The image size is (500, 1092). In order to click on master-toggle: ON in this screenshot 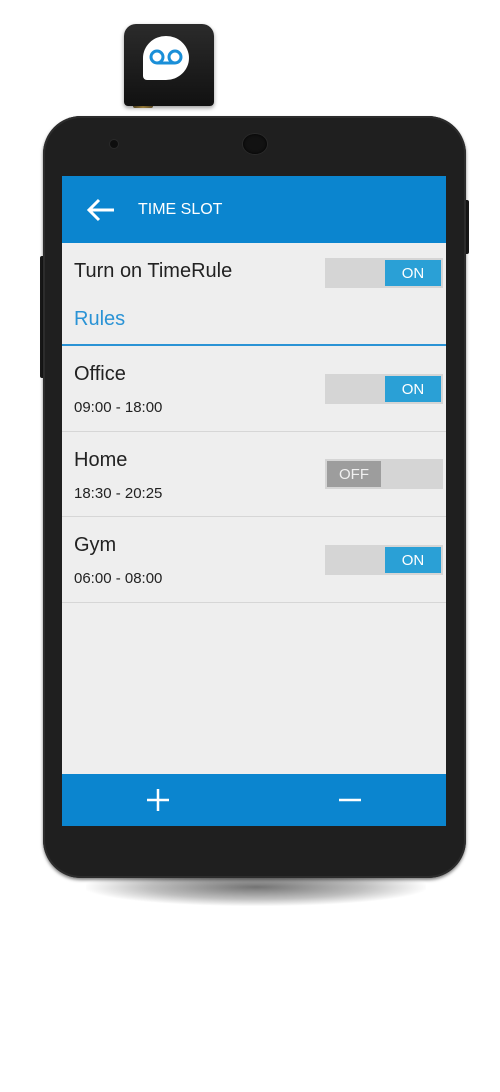, I will do `click(384, 273)`.